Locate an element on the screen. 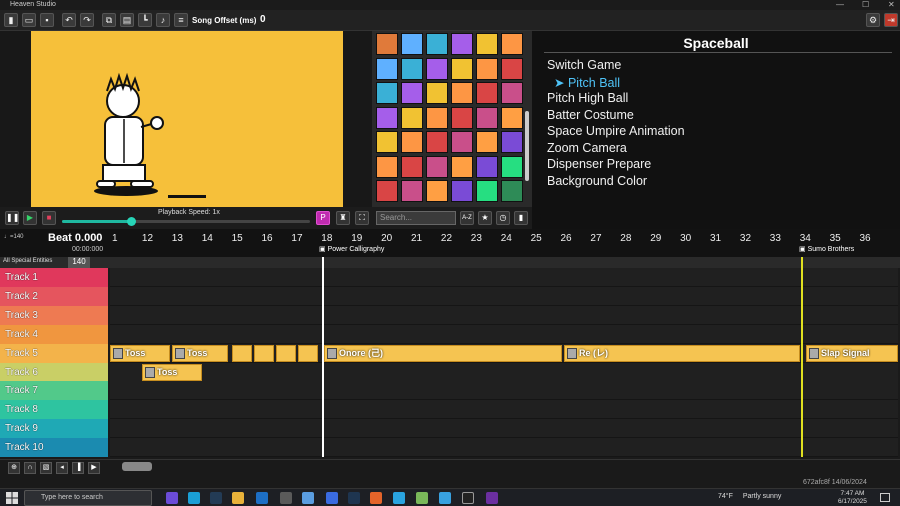 Image resolution: width=900 pixels, height=506 pixels. track-label: Track 3 is located at coordinates (54, 315).